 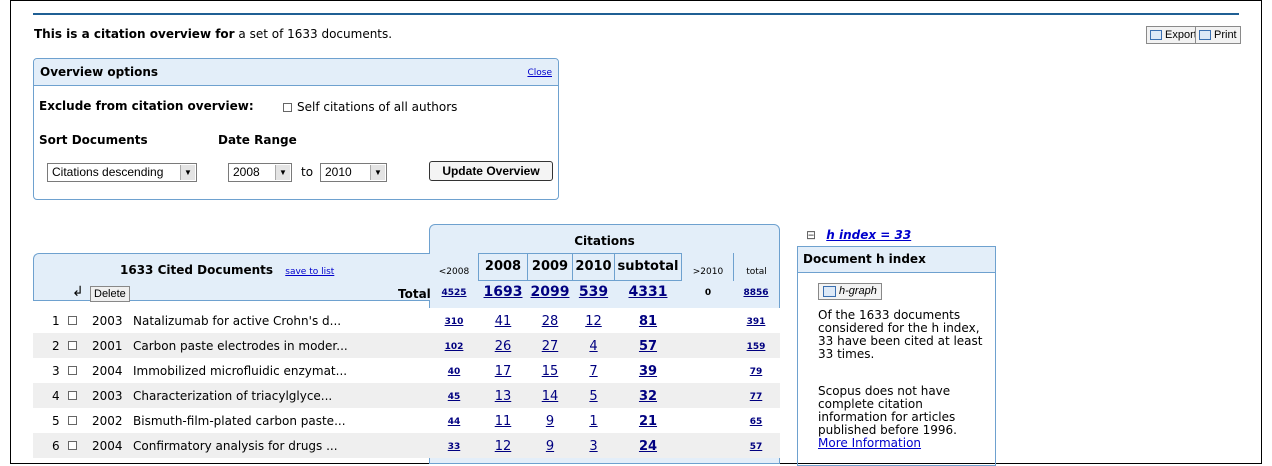 What do you see at coordinates (122, 172) in the screenshot?
I see `sort-select: Citations descending ▼` at bounding box center [122, 172].